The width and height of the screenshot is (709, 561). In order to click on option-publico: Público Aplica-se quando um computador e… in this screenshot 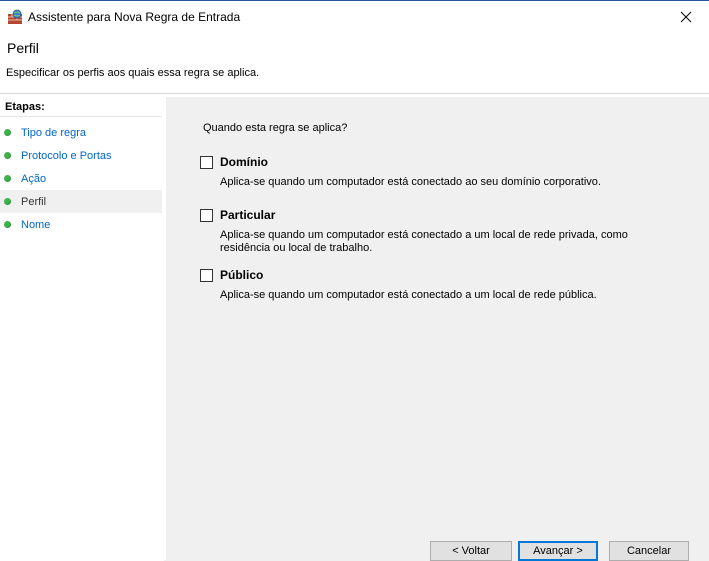, I will do `click(450, 285)`.